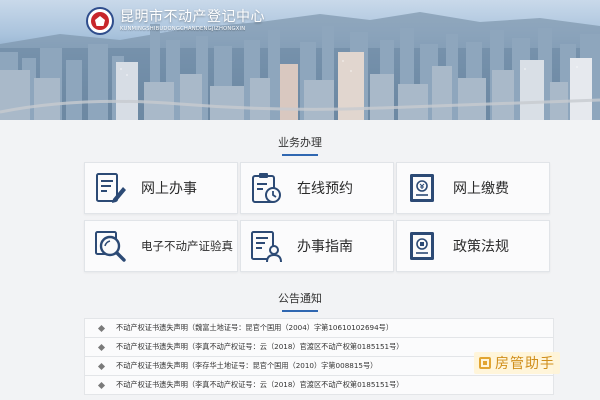 The height and width of the screenshot is (400, 600). What do you see at coordinates (481, 247) in the screenshot?
I see `card-label: 政策法规` at bounding box center [481, 247].